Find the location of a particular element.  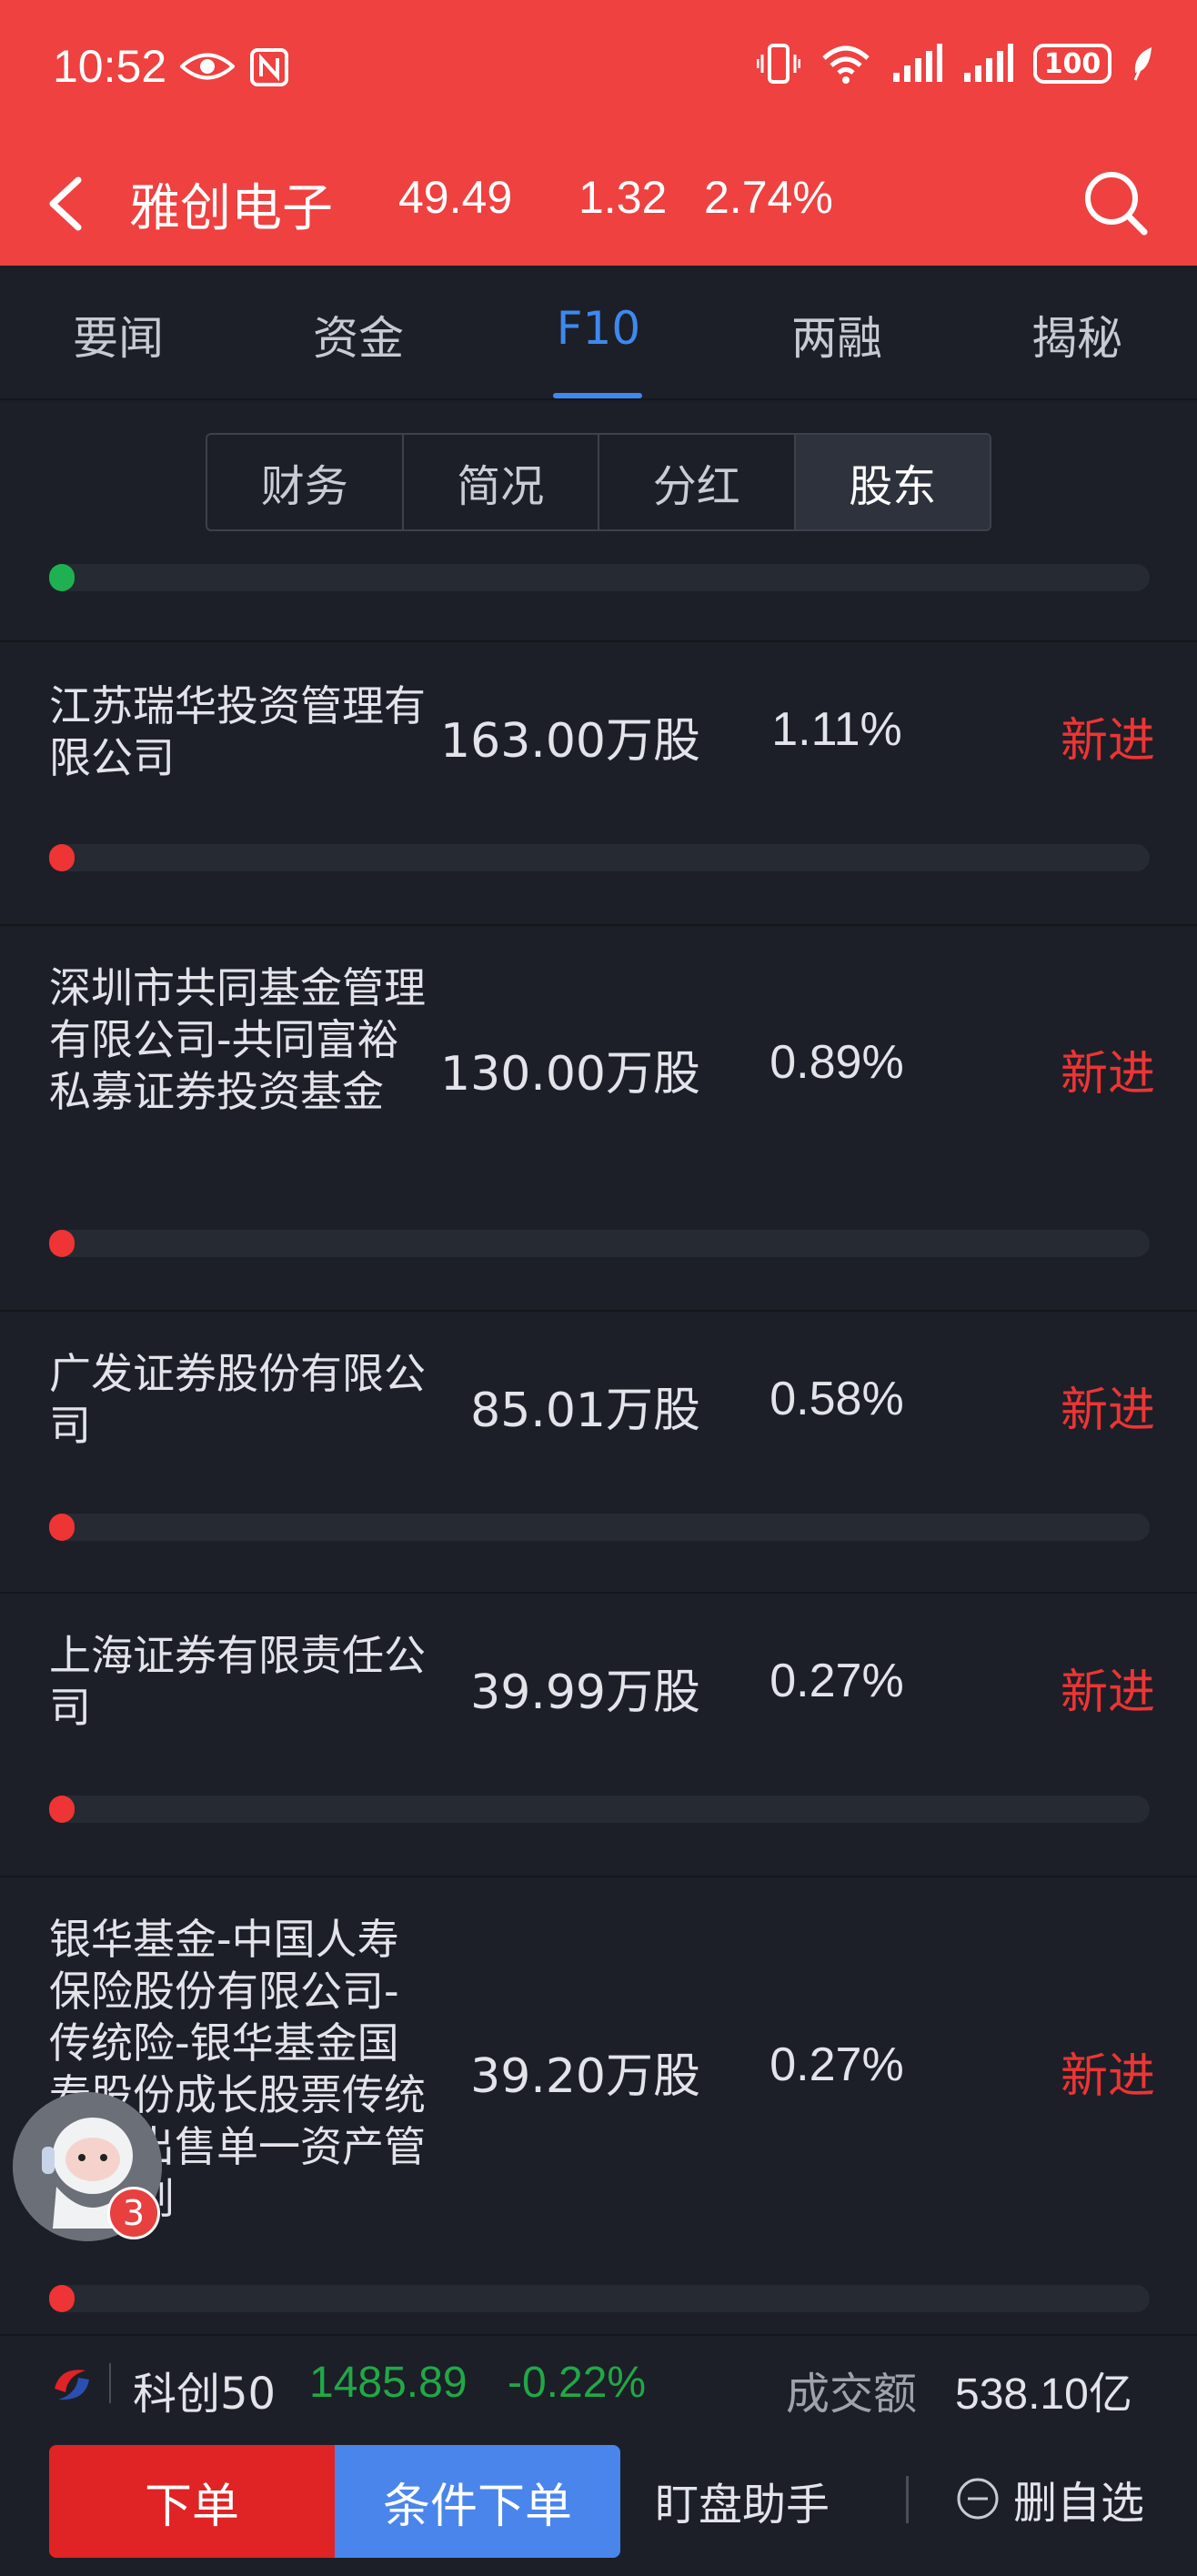

table-row: 江苏瑞华投资管理有限公司 163.00万股 1.11% 新进 is located at coordinates (598, 783).